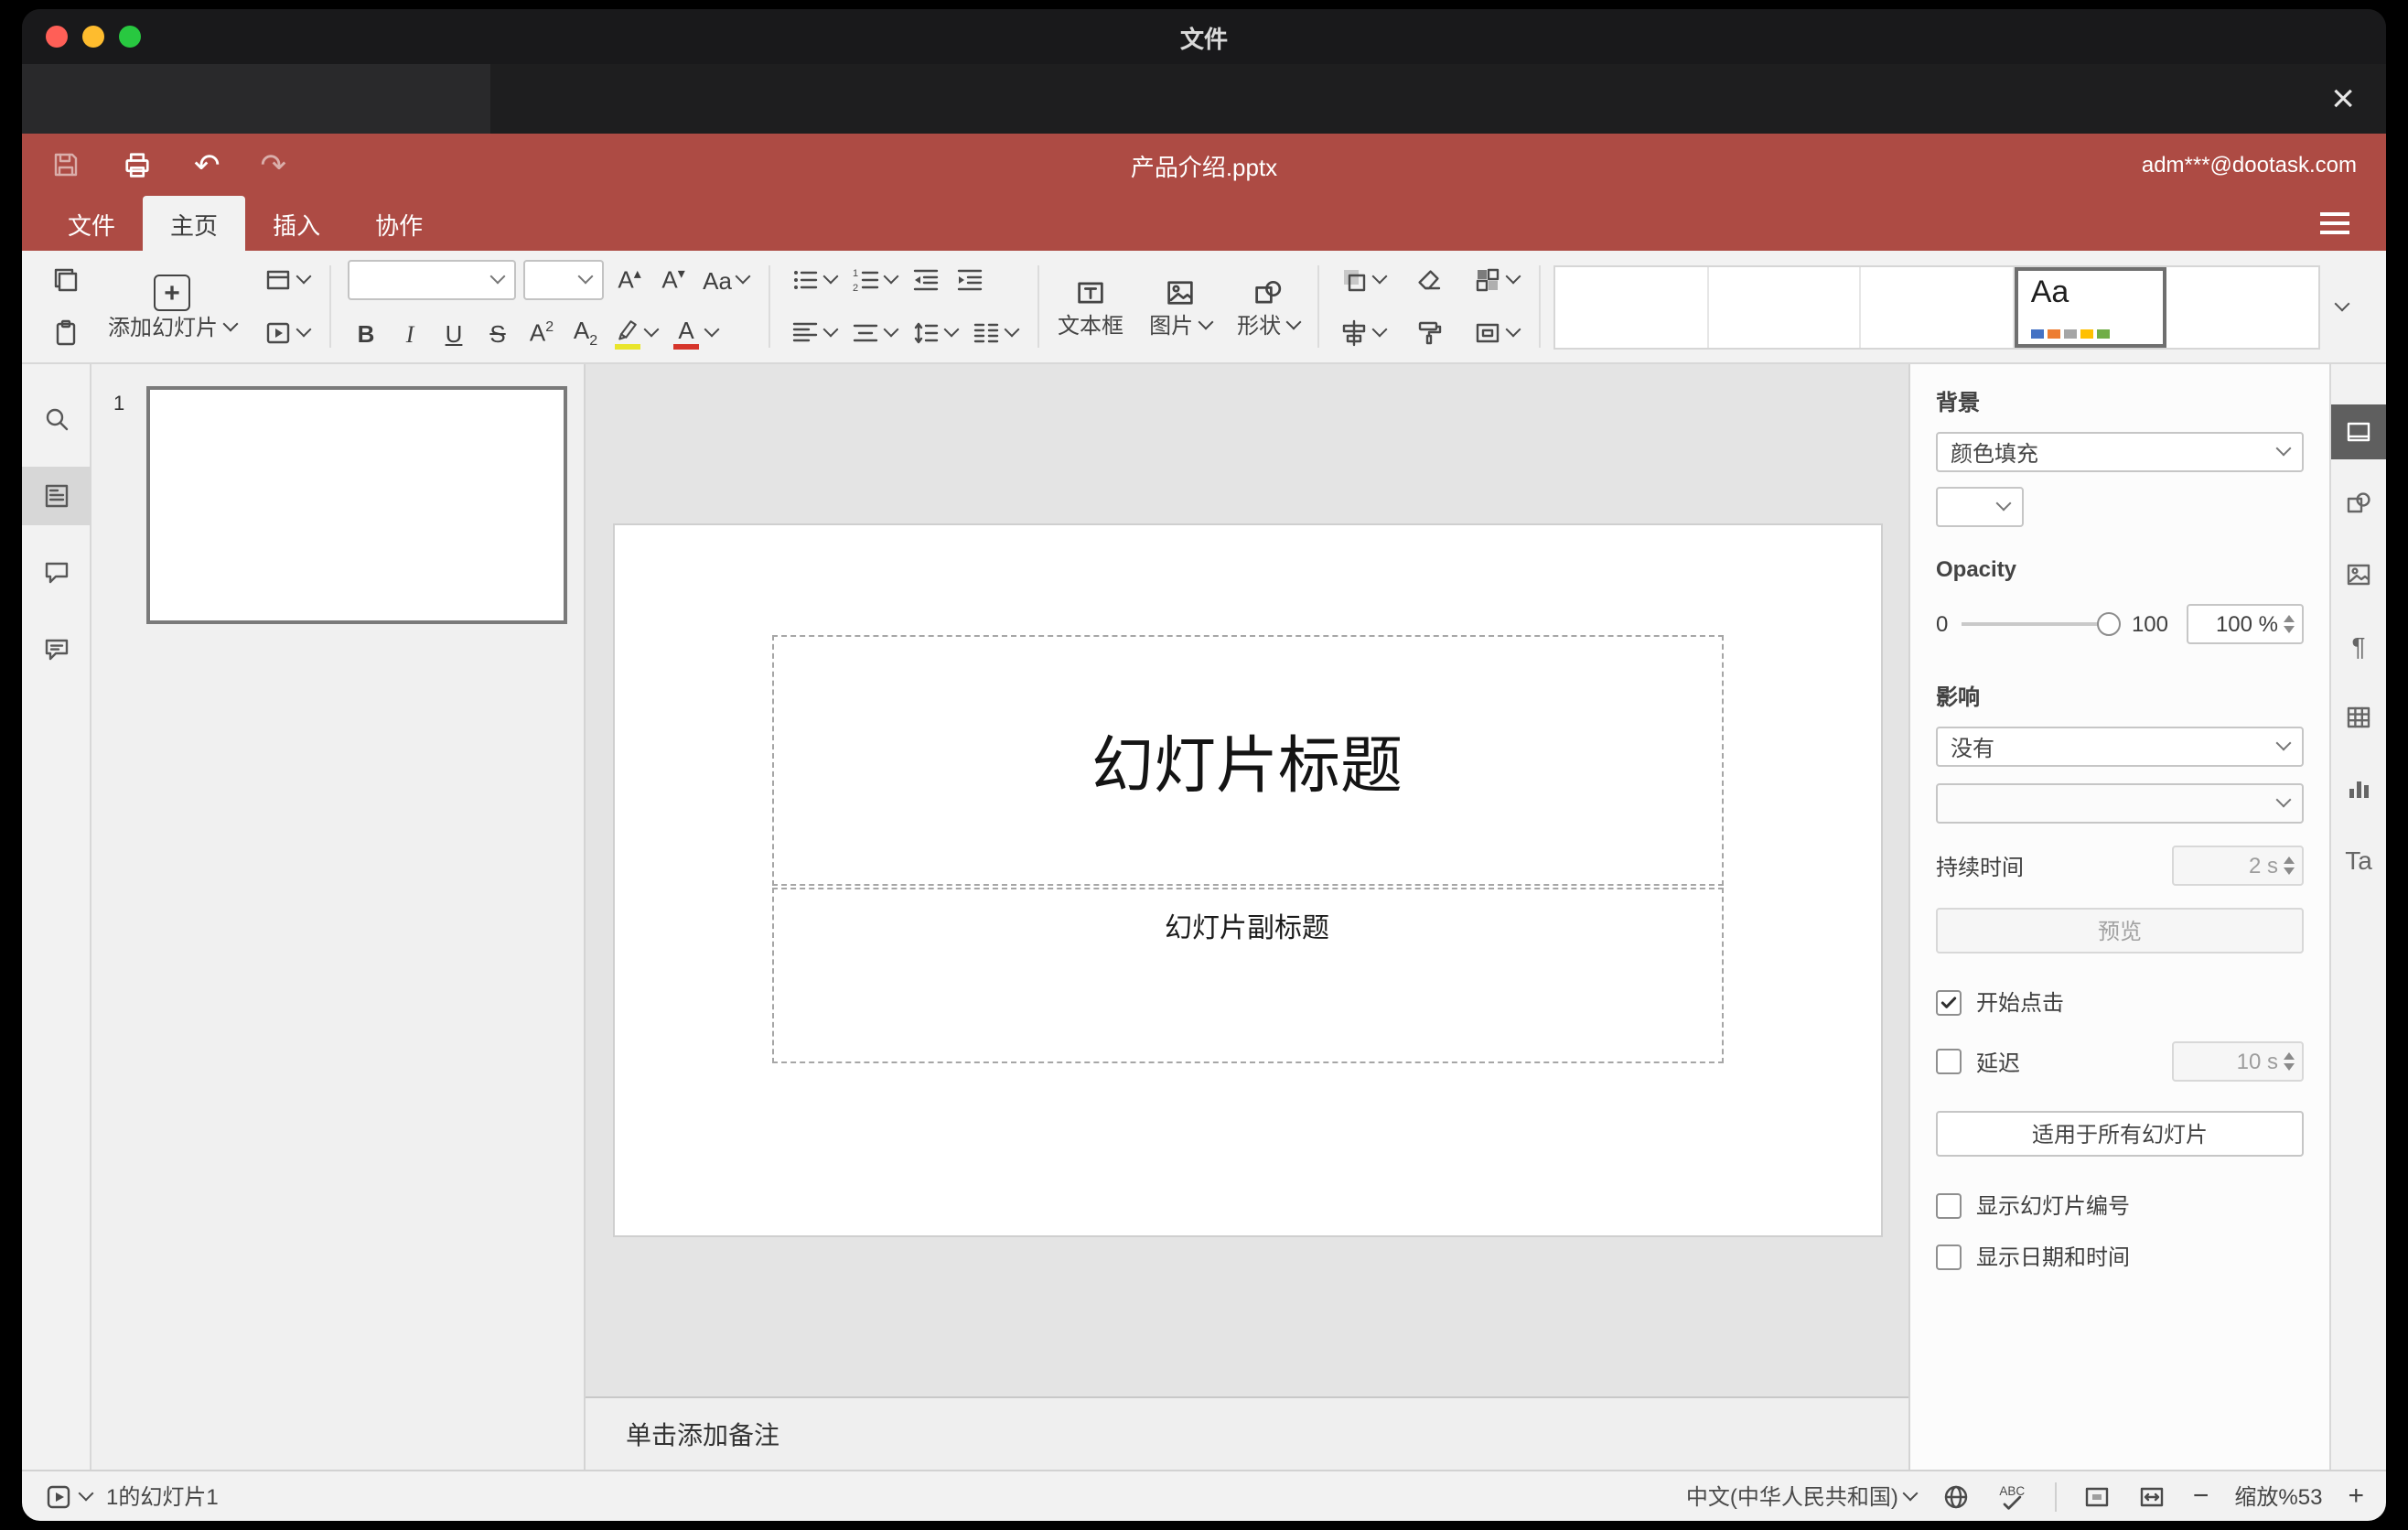 Image resolution: width=2408 pixels, height=1530 pixels. What do you see at coordinates (56, 419) in the screenshot?
I see `search-icon` at bounding box center [56, 419].